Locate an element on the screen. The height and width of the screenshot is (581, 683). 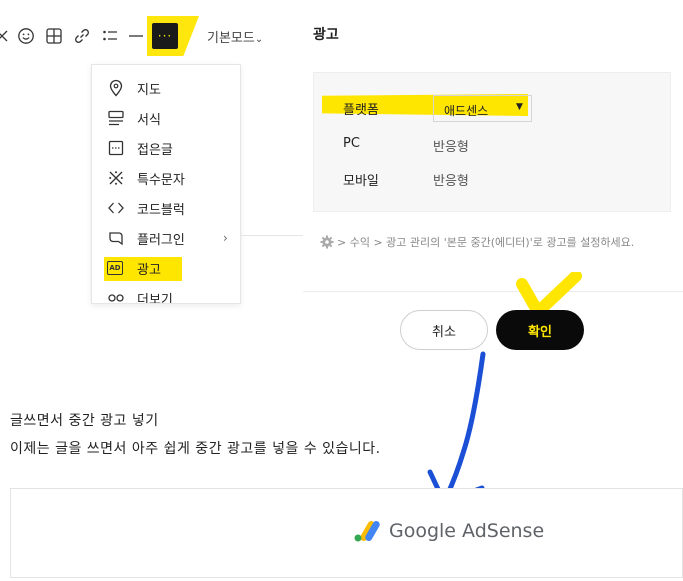
menu-item-label: 코드블럭 is located at coordinates (161, 210).